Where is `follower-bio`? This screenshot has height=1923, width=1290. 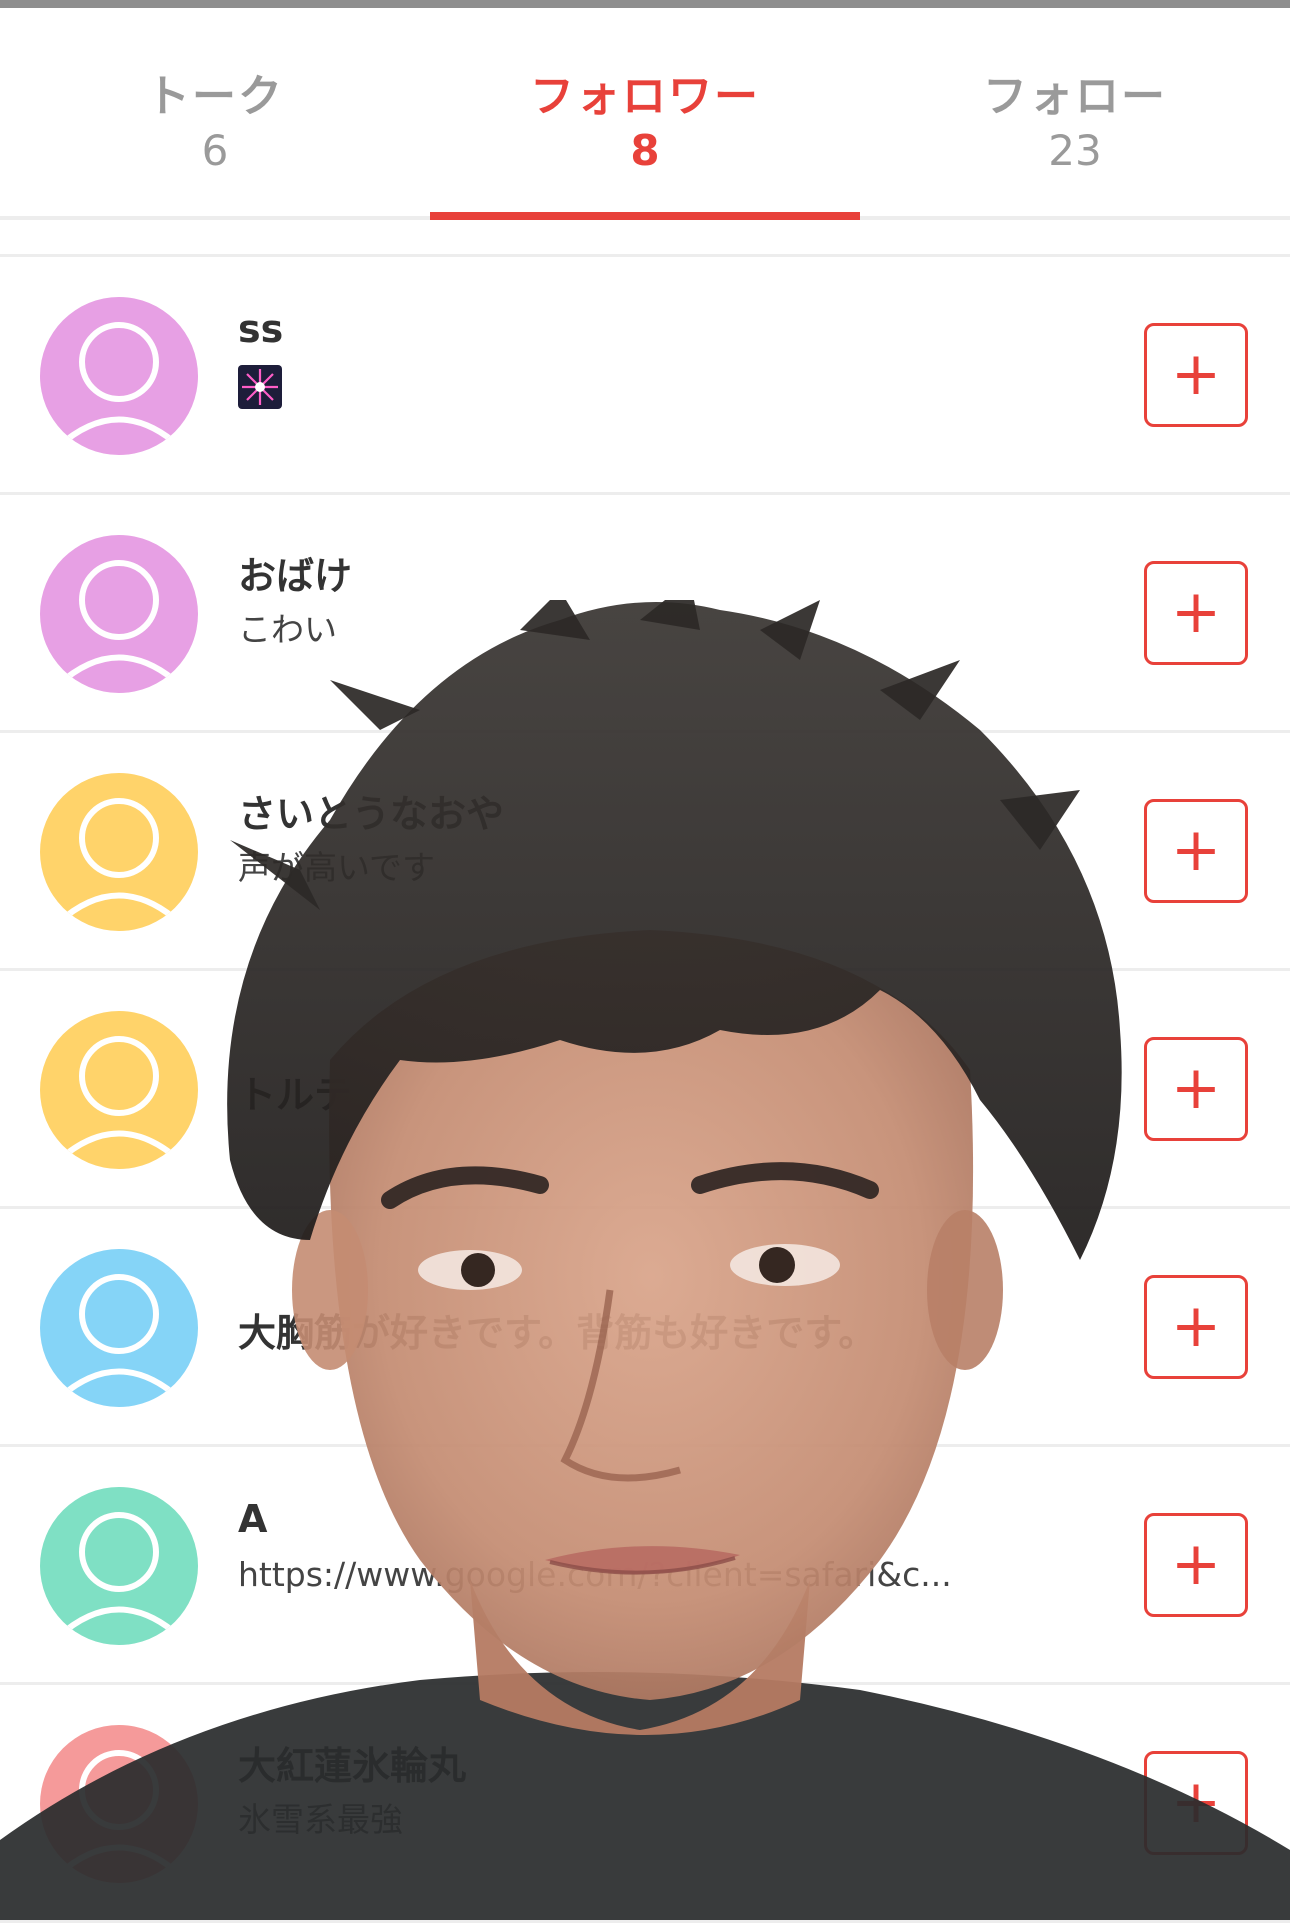
follower-bio is located at coordinates (260, 391).